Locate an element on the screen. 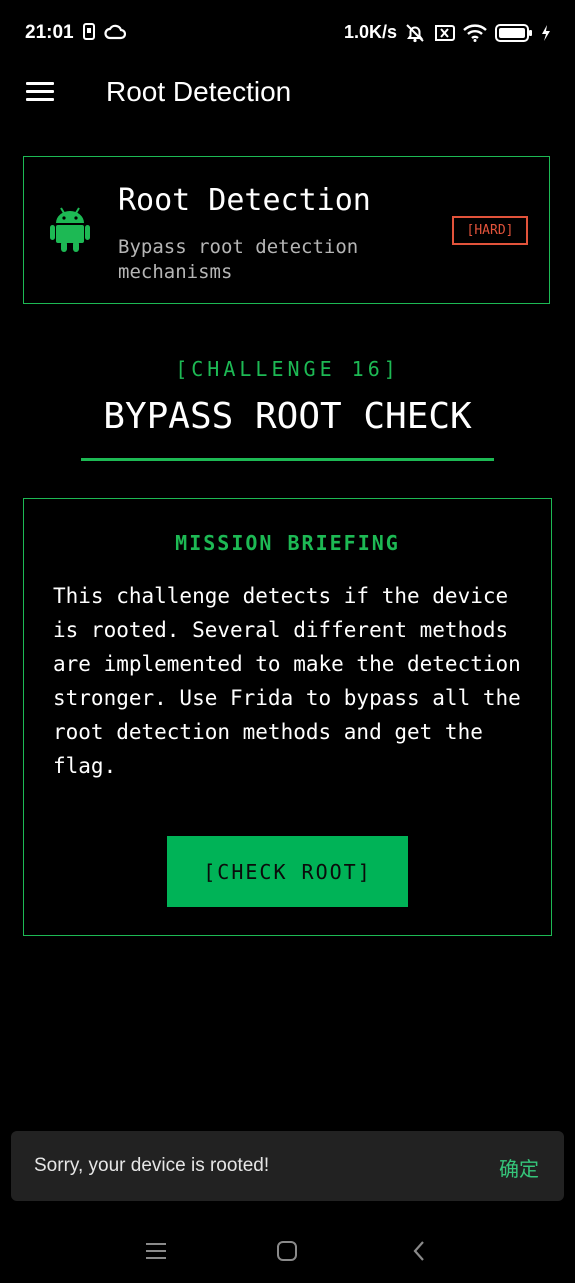 This screenshot has height=1283, width=575. system-nav-bar is located at coordinates (287, 1250).